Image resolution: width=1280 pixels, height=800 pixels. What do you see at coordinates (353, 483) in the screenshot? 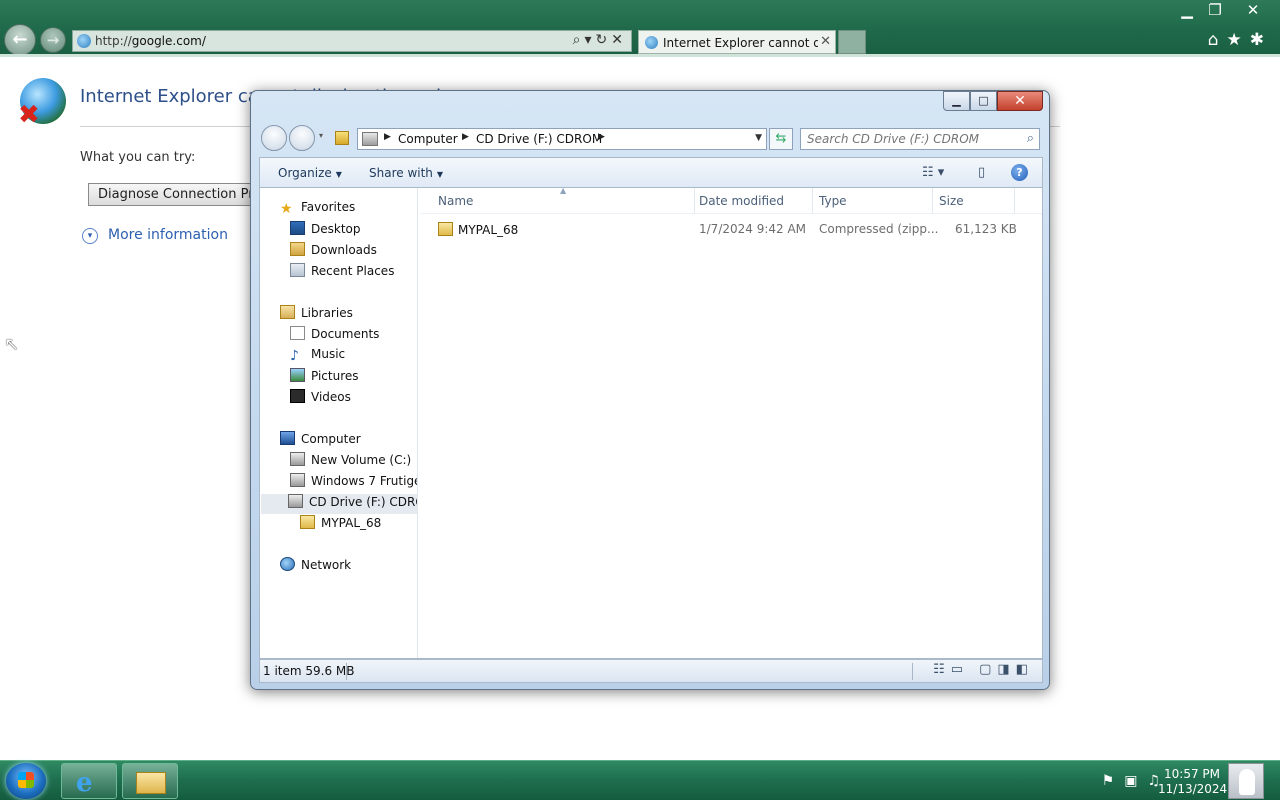
I see `nav-windows7-frutiger: Windows 7 Frutiger` at bounding box center [353, 483].